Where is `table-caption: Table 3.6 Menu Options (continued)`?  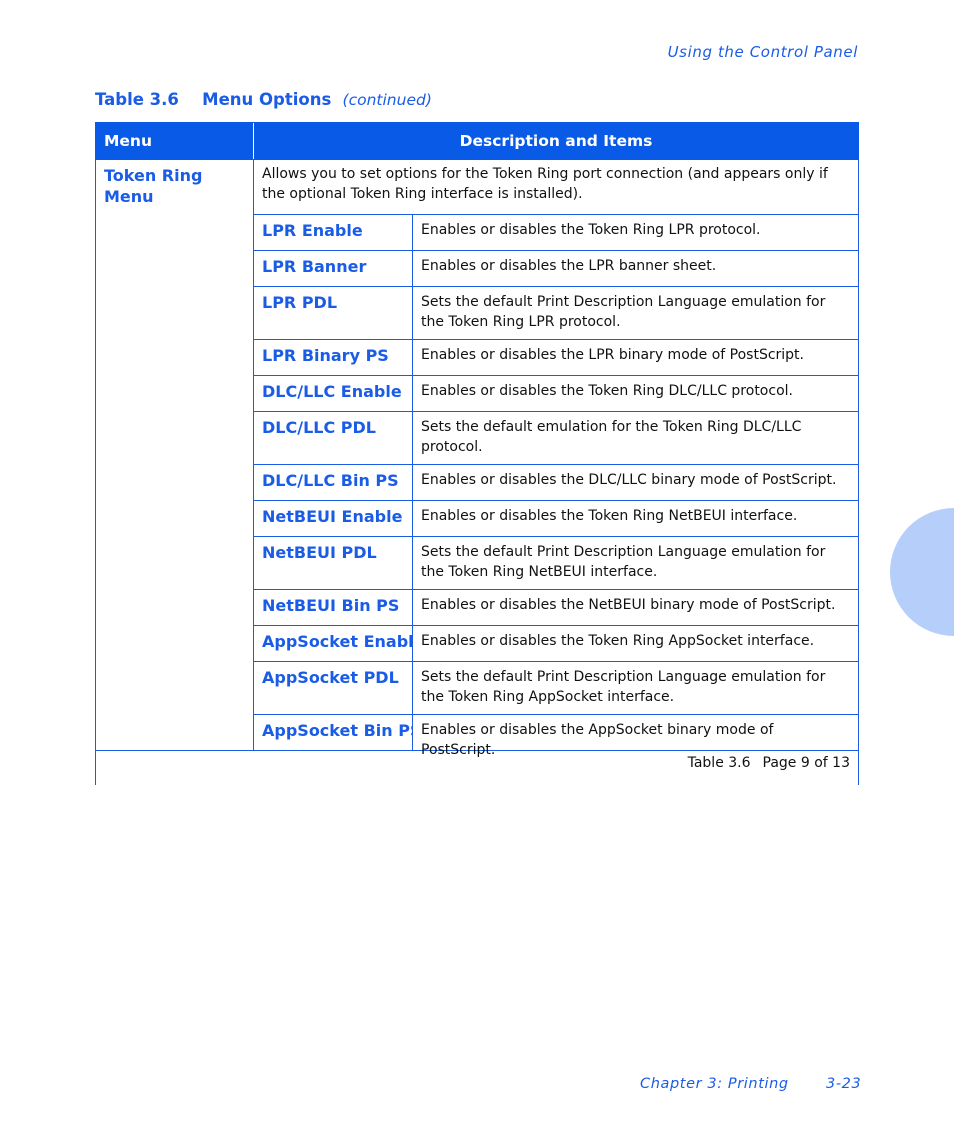 table-caption: Table 3.6 Menu Options (continued) is located at coordinates (263, 99).